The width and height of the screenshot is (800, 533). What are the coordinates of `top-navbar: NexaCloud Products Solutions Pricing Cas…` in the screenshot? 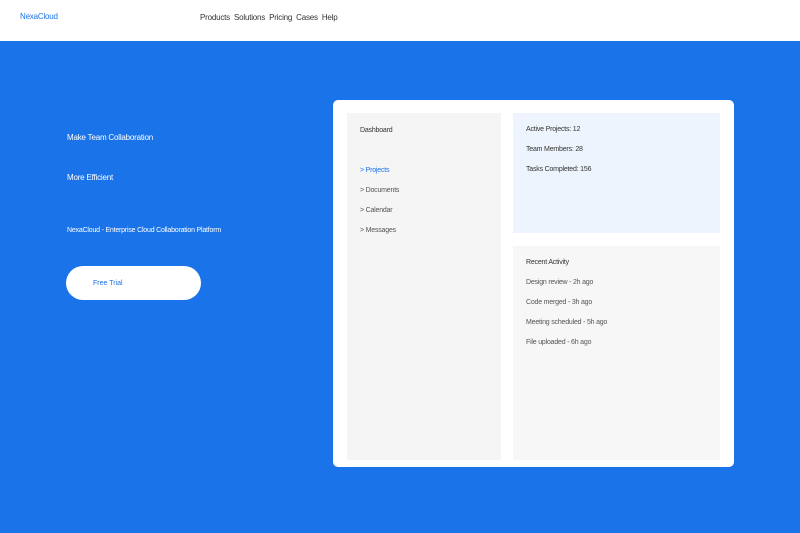 It's located at (400, 20).